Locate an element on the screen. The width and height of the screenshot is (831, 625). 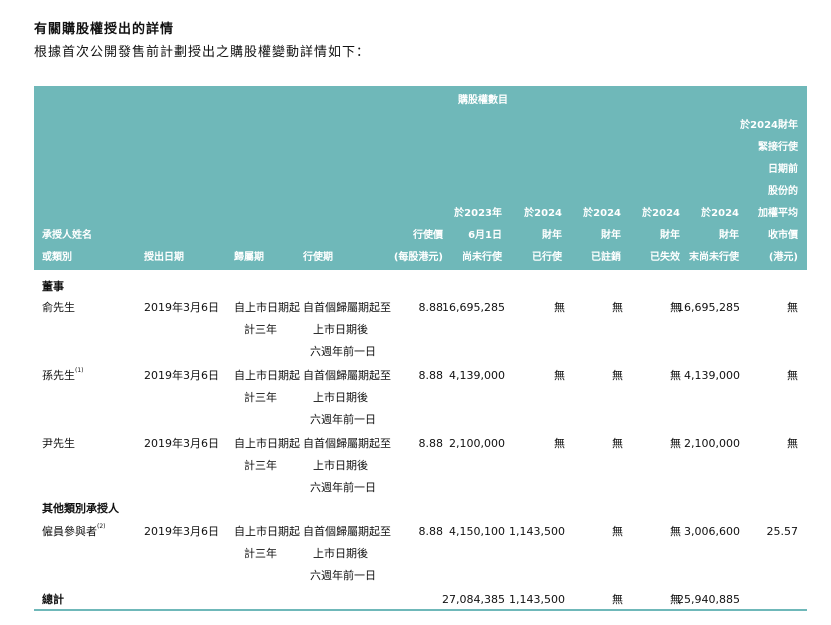
total-exercised: 1,143,500 is located at coordinates (537, 599).